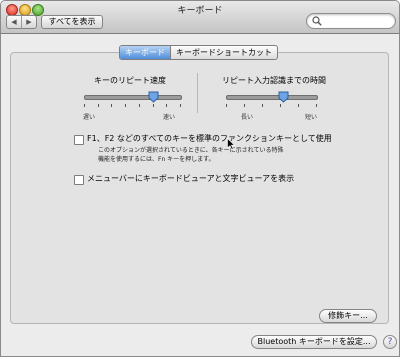 This screenshot has height=357, width=400. I want to click on show-viewer-checkbox, so click(79, 180).